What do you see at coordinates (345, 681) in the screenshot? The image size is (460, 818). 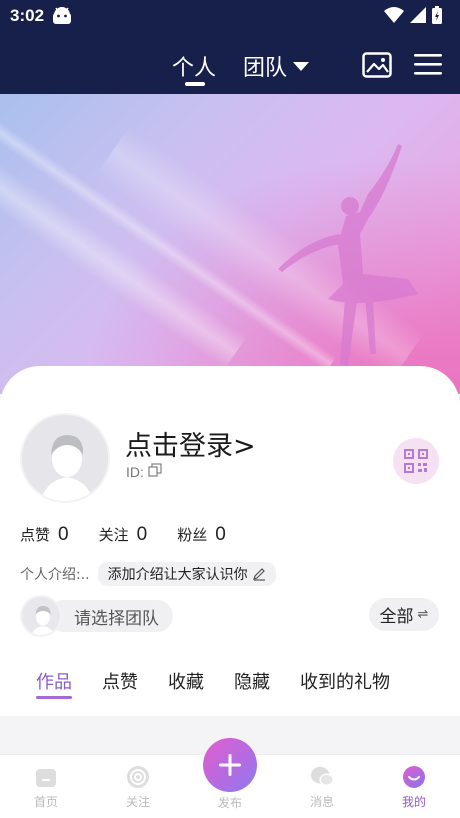 I see `tab-gifts: 收到的礼物` at bounding box center [345, 681].